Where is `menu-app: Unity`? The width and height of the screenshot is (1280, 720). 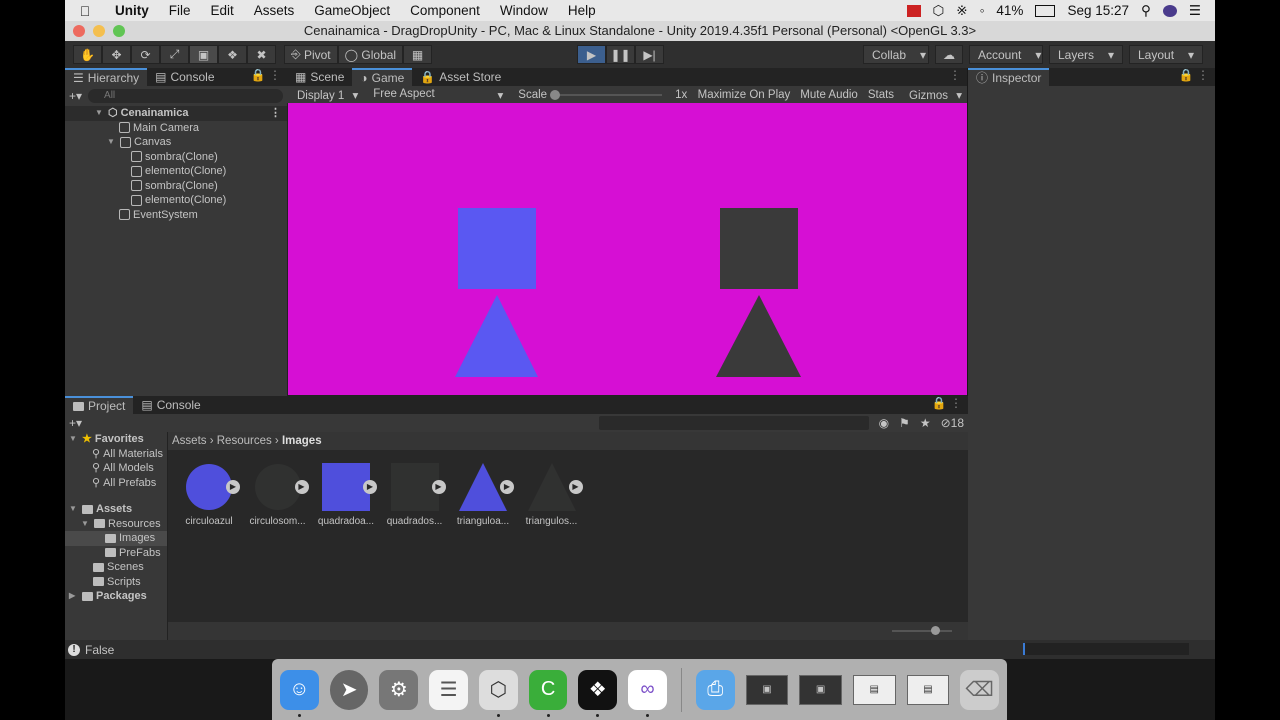 menu-app: Unity is located at coordinates (132, 10).